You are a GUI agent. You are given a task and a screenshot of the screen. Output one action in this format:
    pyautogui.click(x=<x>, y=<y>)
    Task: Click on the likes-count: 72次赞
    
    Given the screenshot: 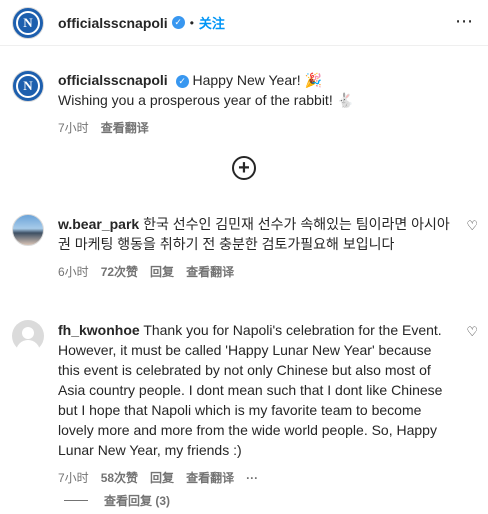 What is the action you would take?
    pyautogui.click(x=119, y=272)
    